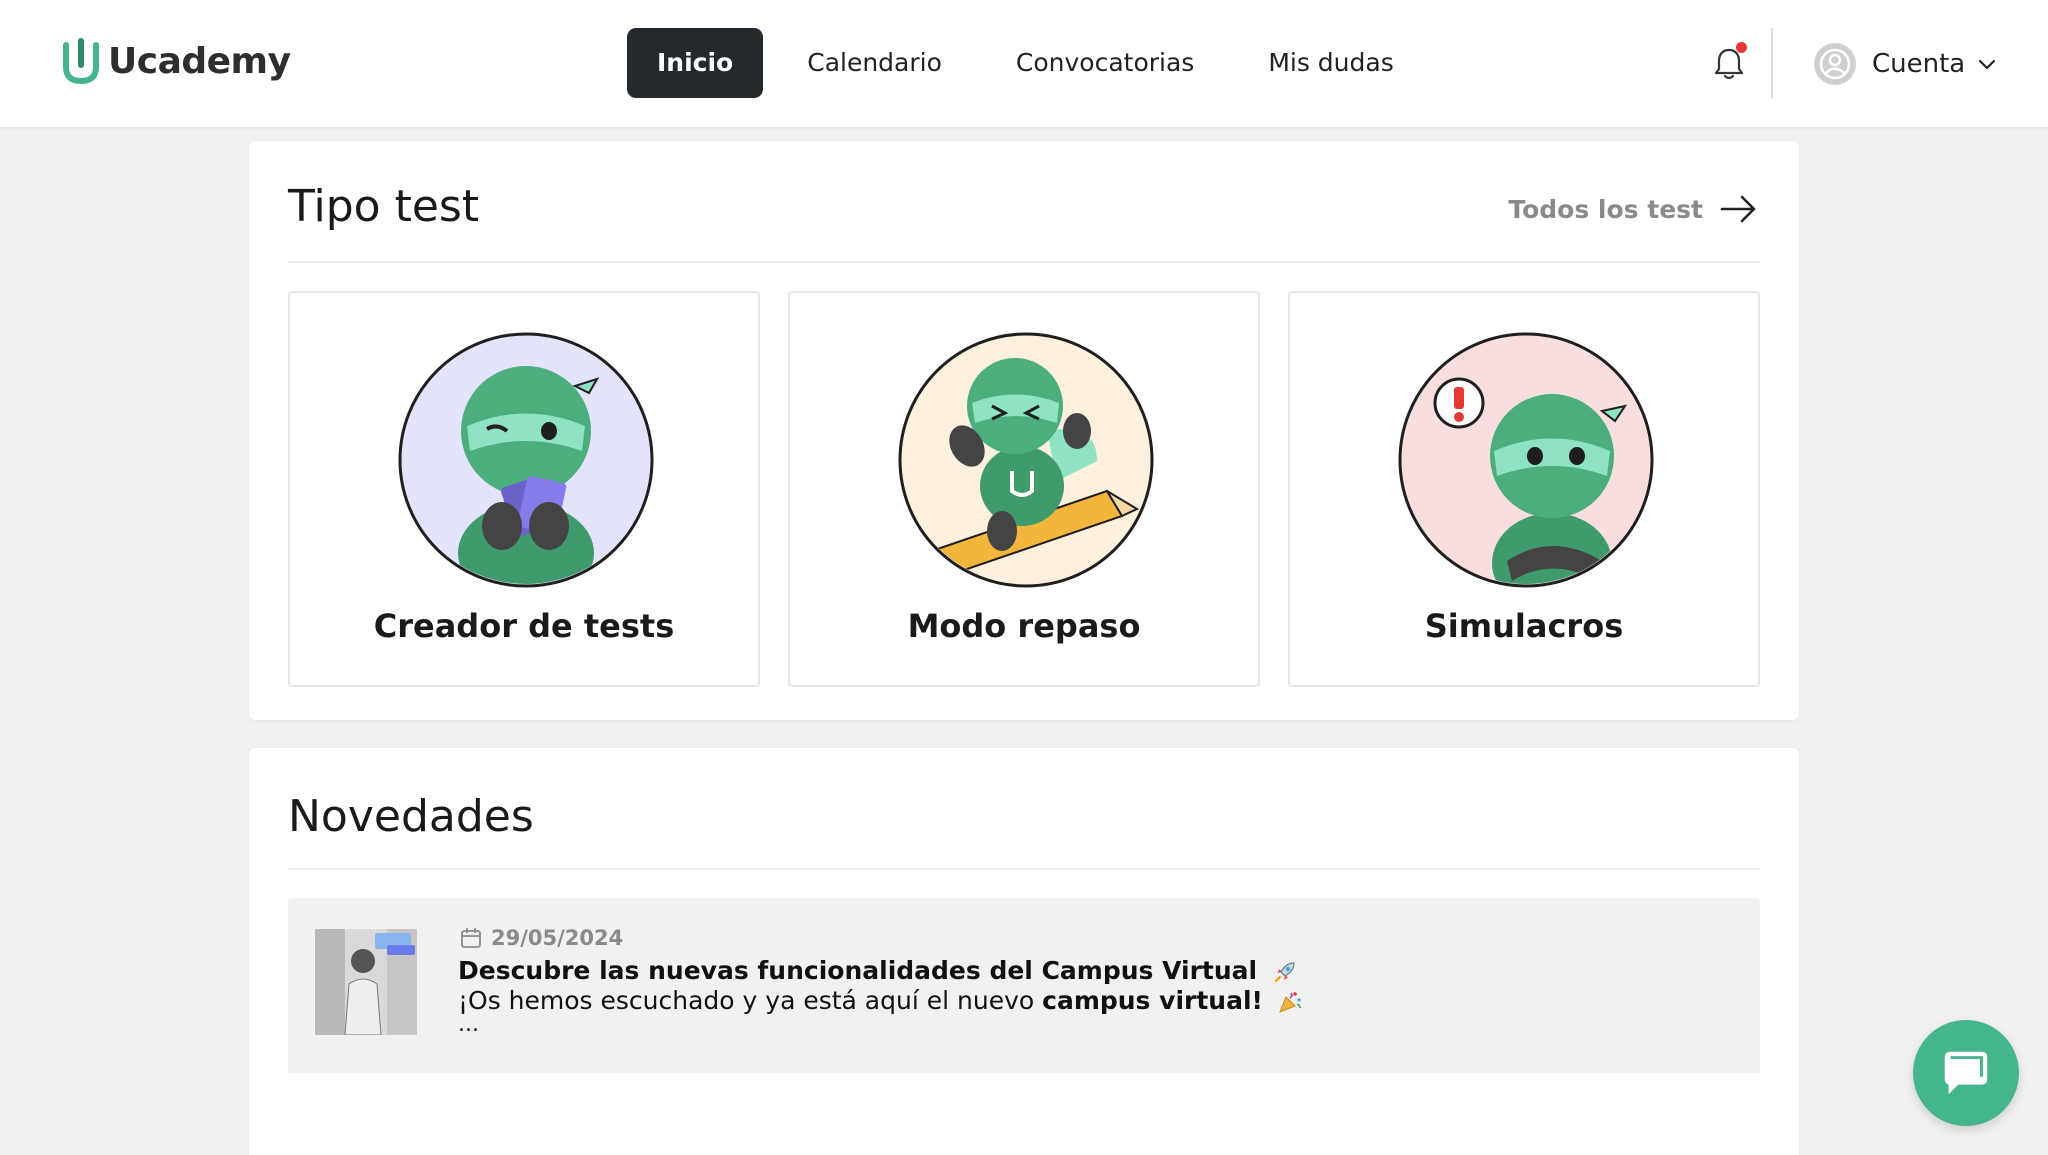 The width and height of the screenshot is (2048, 1155). I want to click on avatar, so click(1835, 64).